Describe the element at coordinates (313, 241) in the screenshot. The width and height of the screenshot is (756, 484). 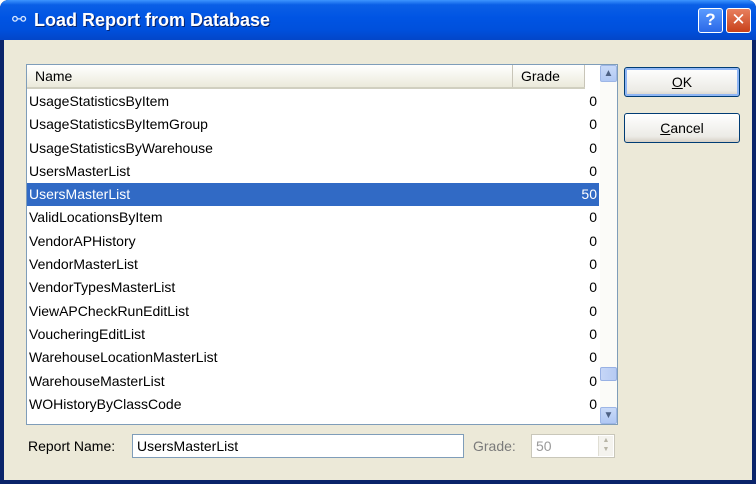
I see `list-row: VendorAPHistory 0` at that location.